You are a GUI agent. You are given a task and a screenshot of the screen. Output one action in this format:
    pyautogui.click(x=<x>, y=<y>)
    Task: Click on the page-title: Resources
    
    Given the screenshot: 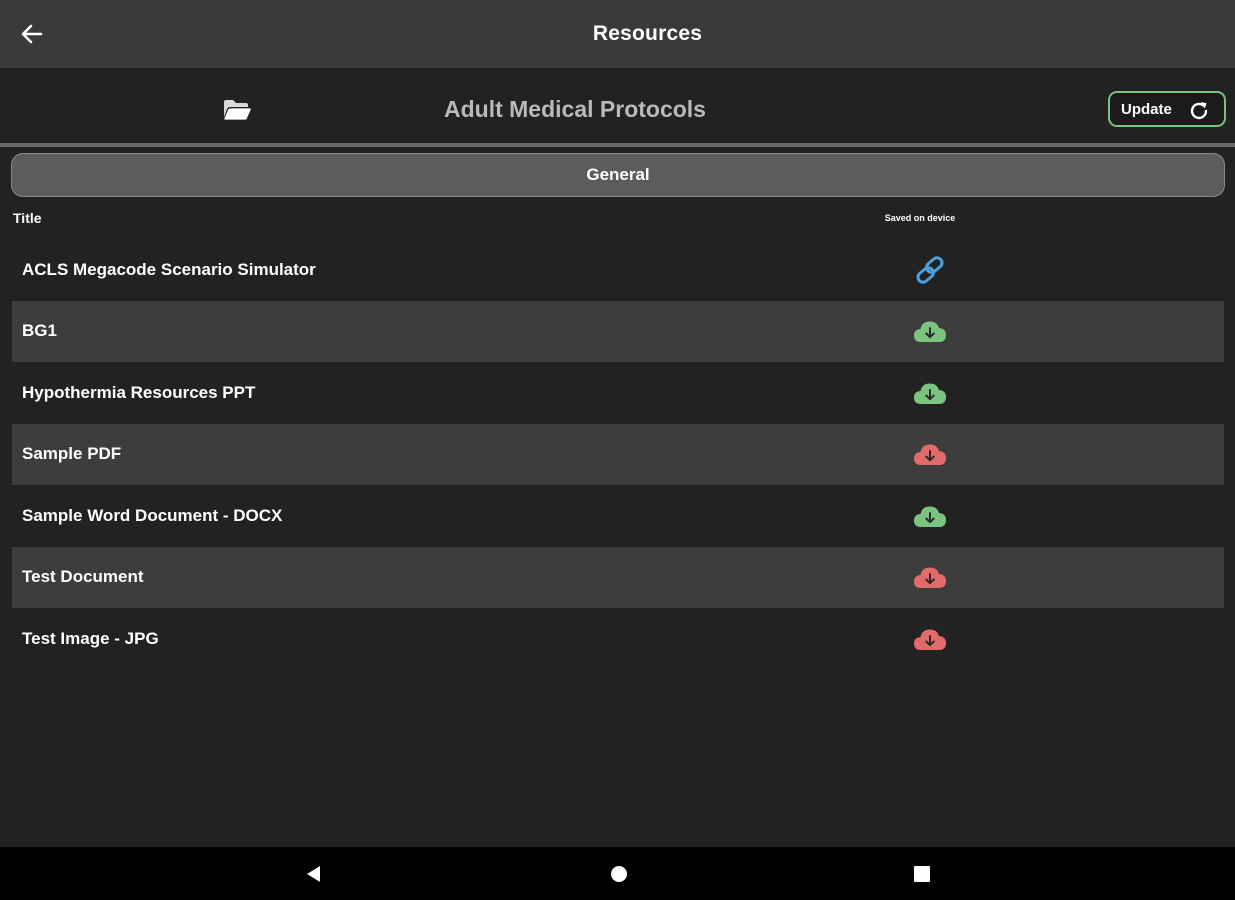 What is the action you would take?
    pyautogui.click(x=647, y=33)
    